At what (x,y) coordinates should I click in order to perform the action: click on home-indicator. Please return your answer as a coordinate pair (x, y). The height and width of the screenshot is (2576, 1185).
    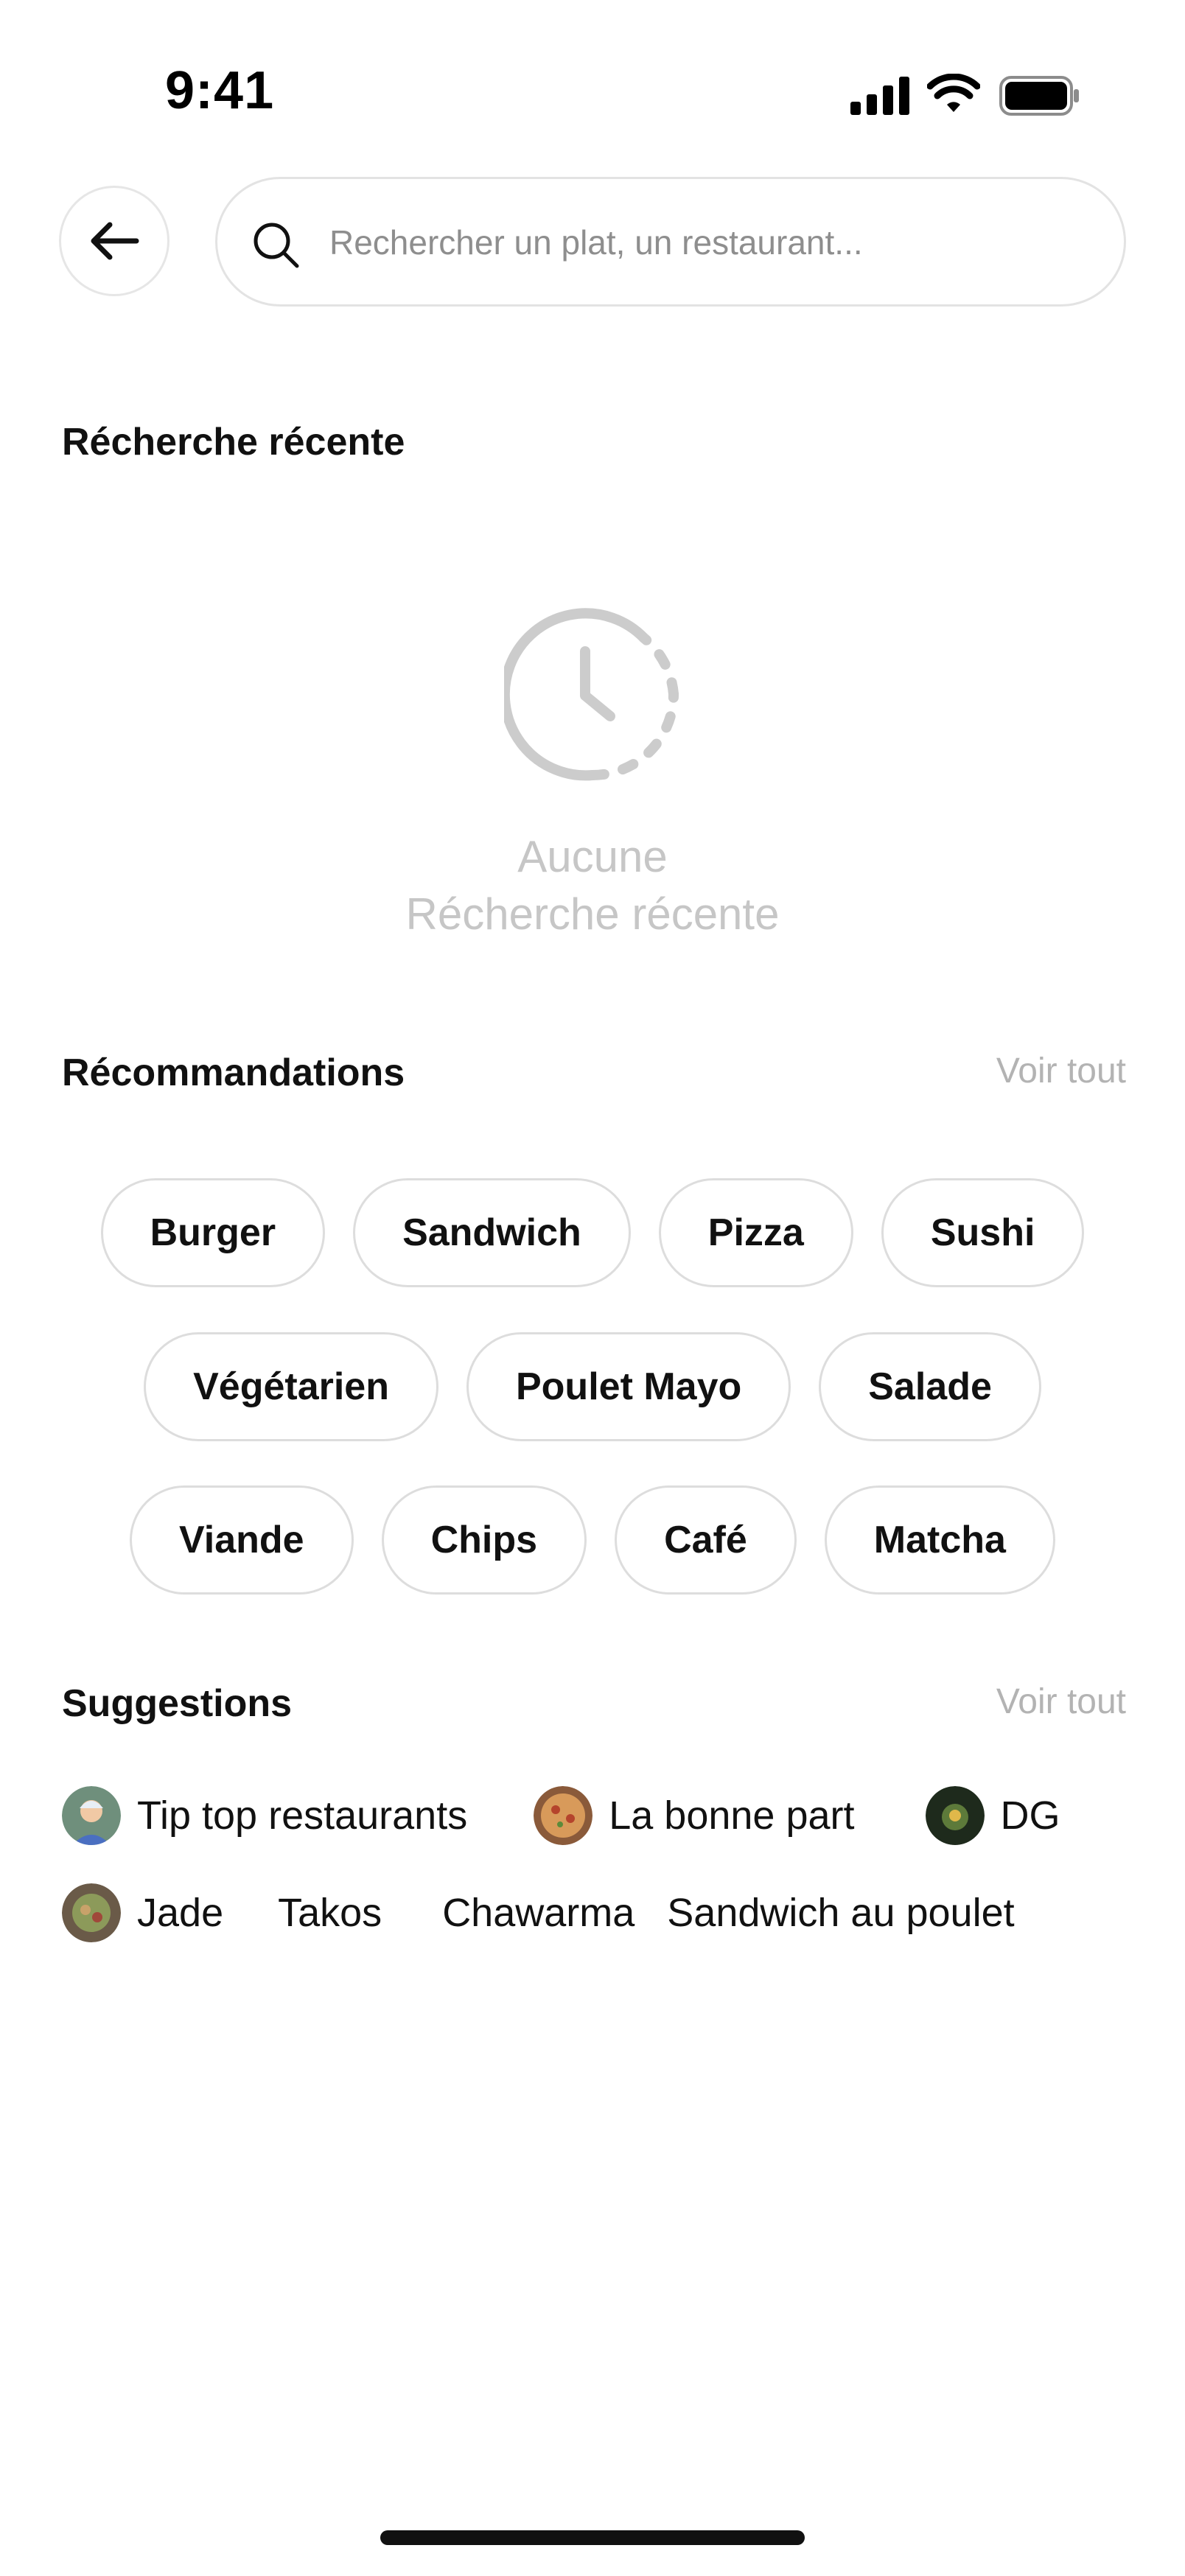
    Looking at the image, I should click on (592, 2537).